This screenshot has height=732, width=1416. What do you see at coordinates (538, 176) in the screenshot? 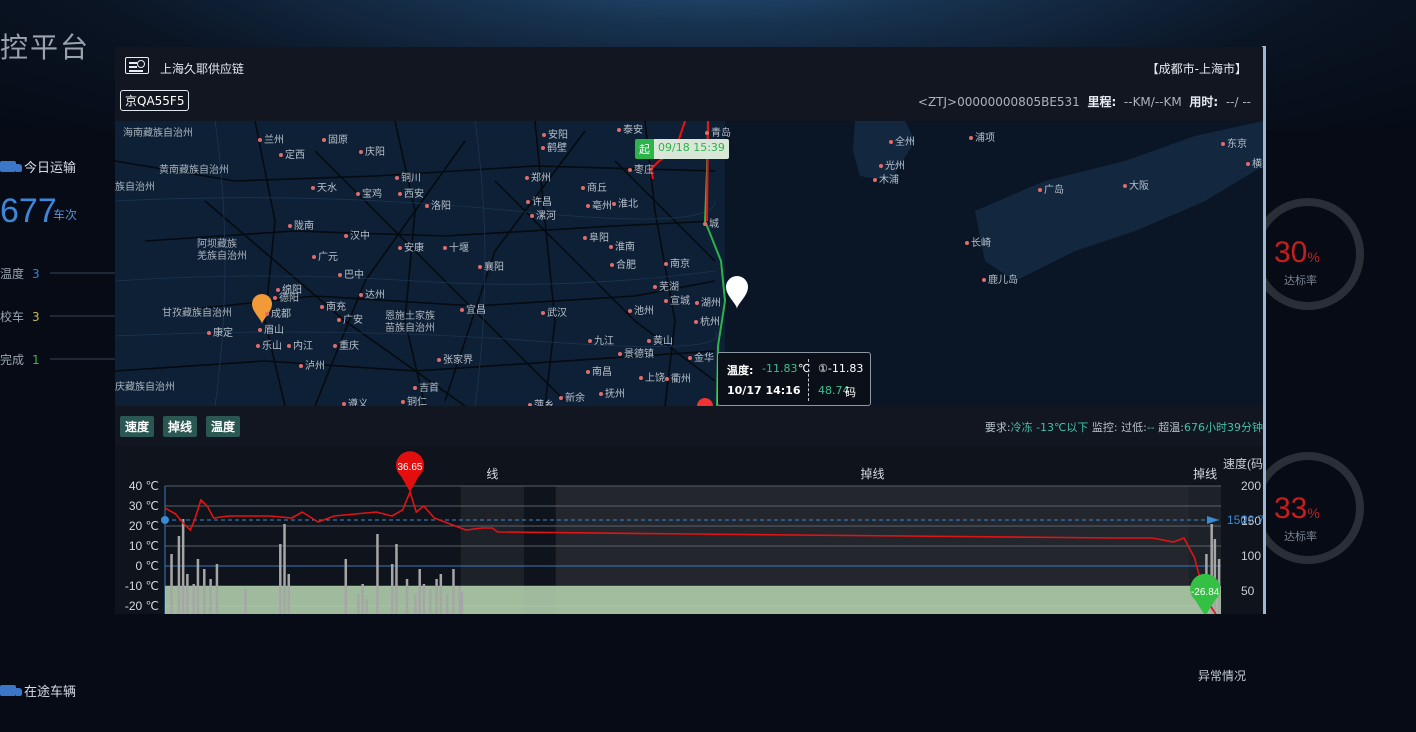
I see `map-city-label: 郑州` at bounding box center [538, 176].